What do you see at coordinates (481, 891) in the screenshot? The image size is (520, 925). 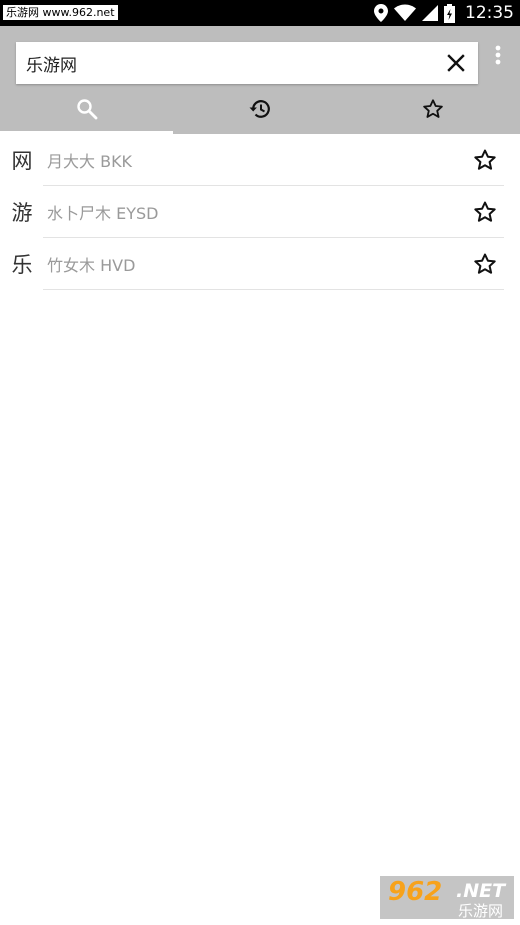 I see `watermark-net: .NET` at bounding box center [481, 891].